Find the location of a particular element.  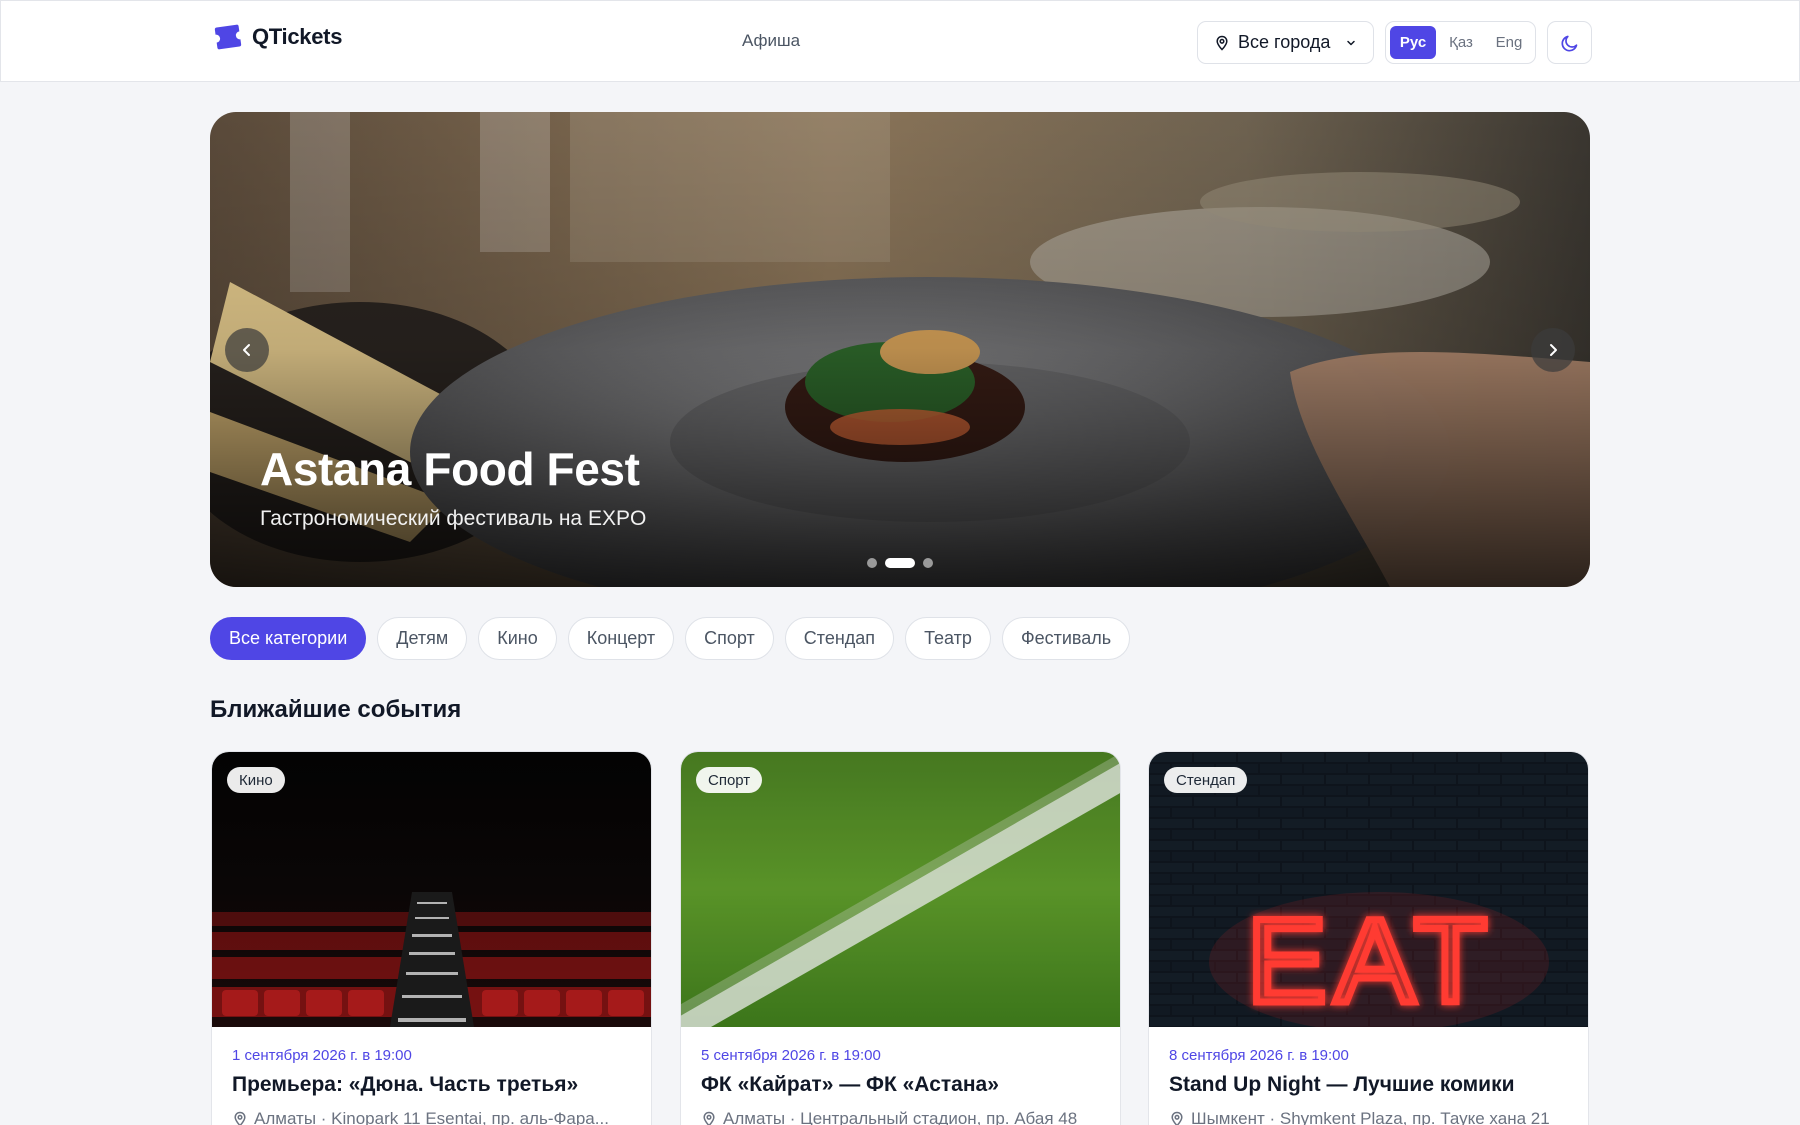

logo: QTickets is located at coordinates (278, 37).